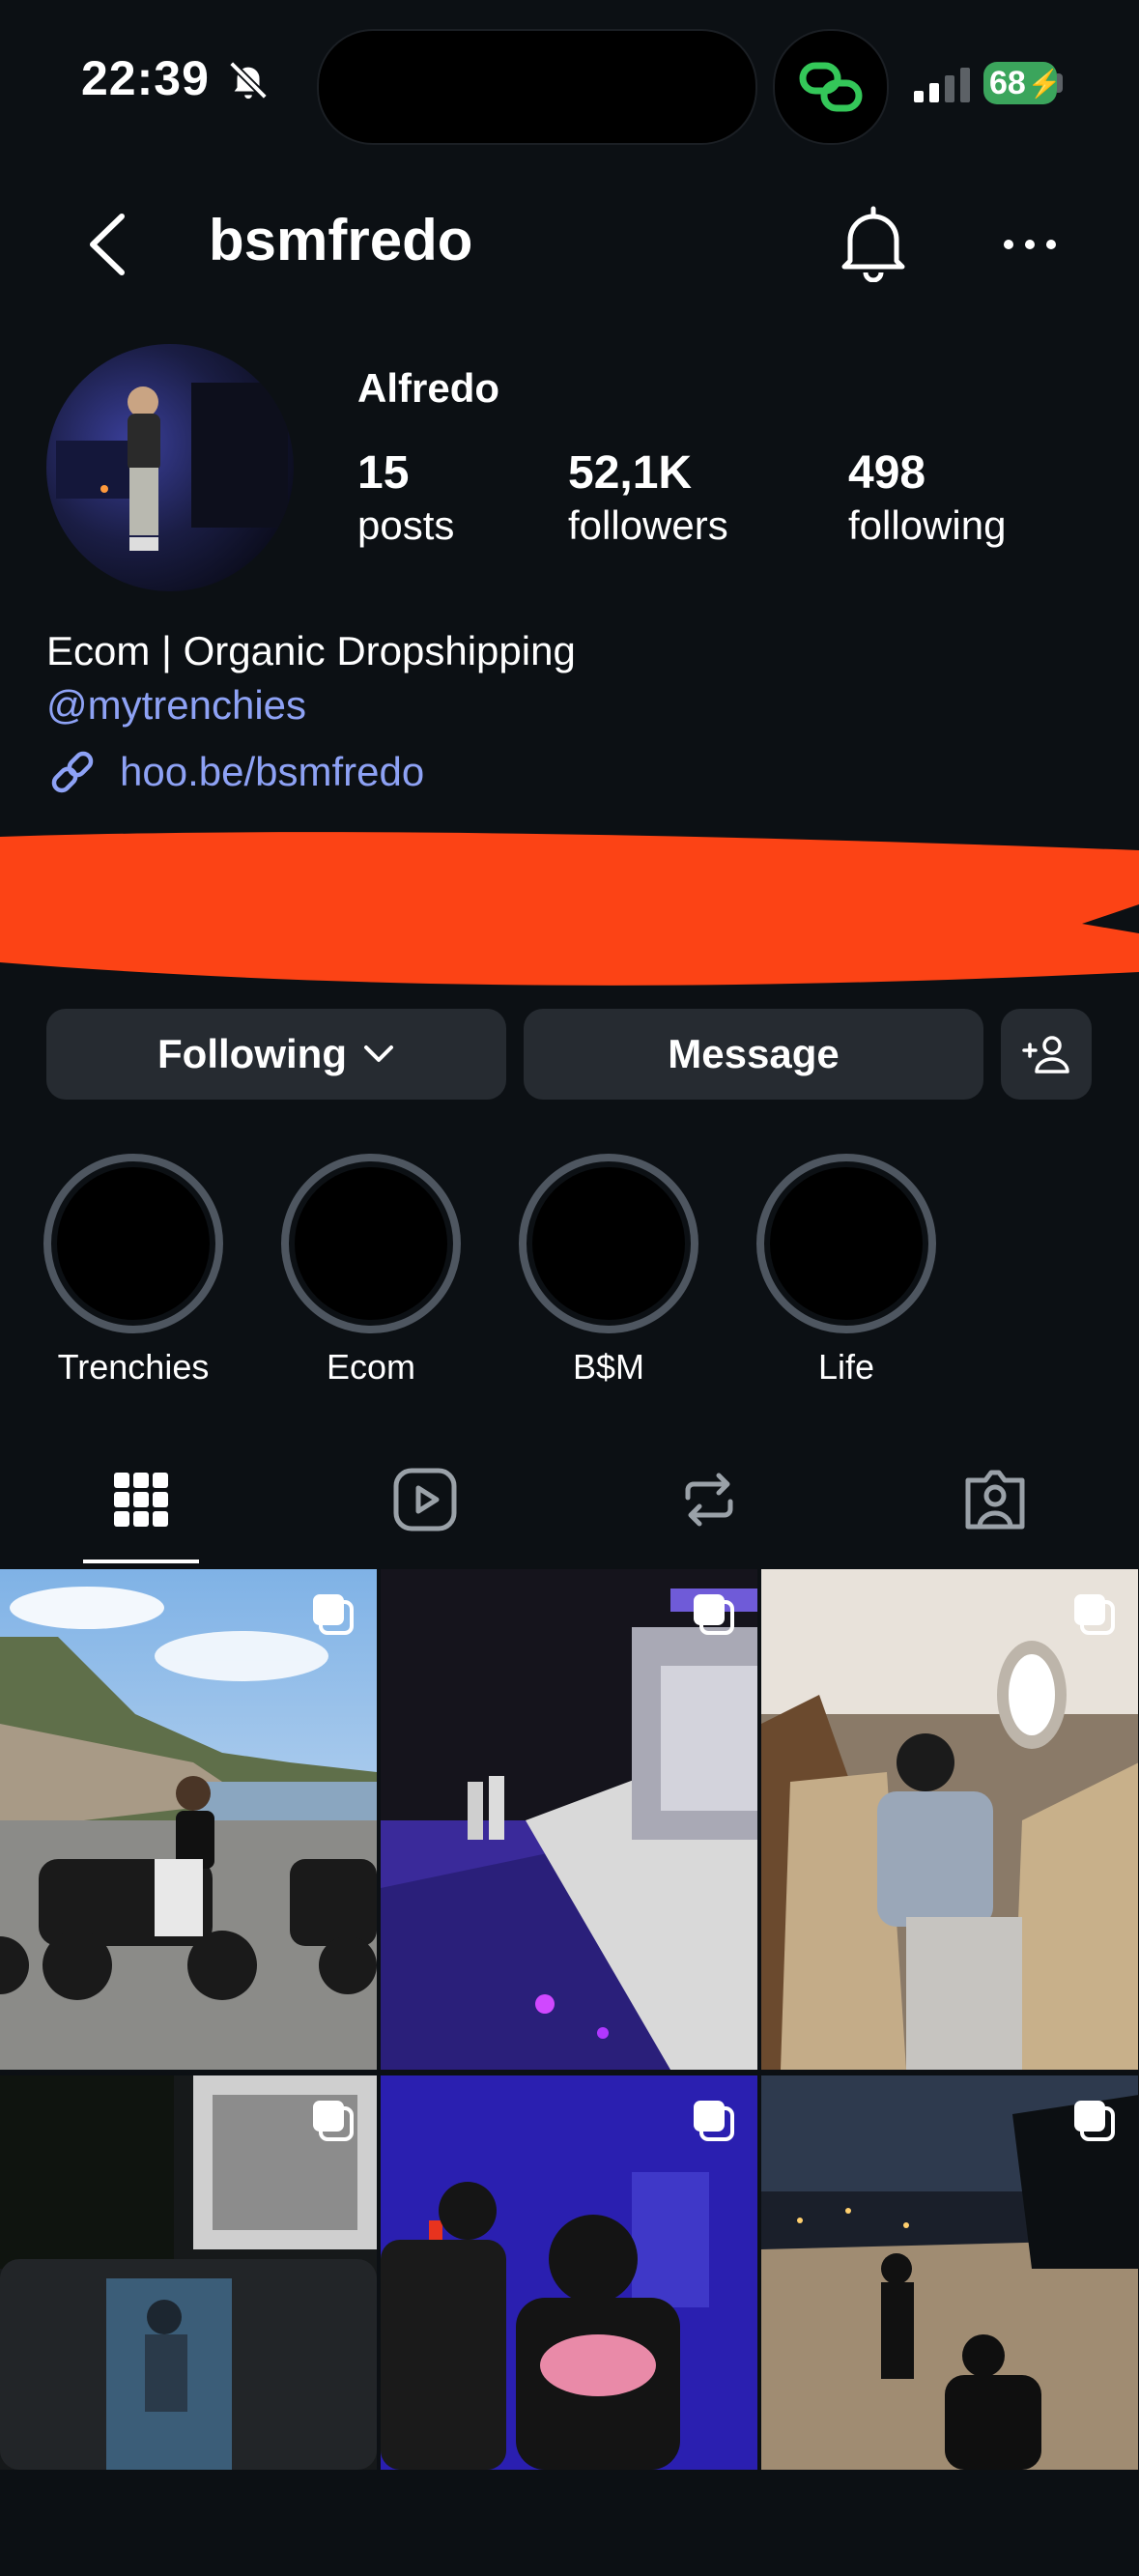 The height and width of the screenshot is (2576, 1139). I want to click on message-button: Message, so click(753, 1055).